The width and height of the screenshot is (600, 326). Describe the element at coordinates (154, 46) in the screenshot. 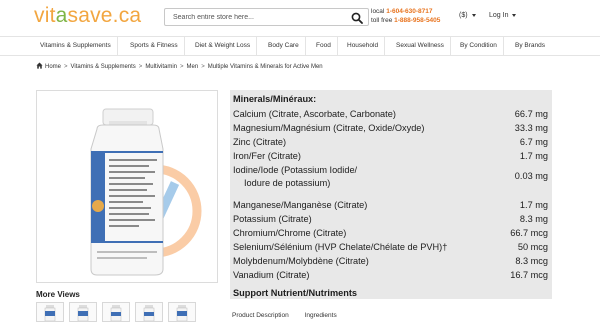

I see `nav-item-sports-fitness: Sports & Fitness` at that location.